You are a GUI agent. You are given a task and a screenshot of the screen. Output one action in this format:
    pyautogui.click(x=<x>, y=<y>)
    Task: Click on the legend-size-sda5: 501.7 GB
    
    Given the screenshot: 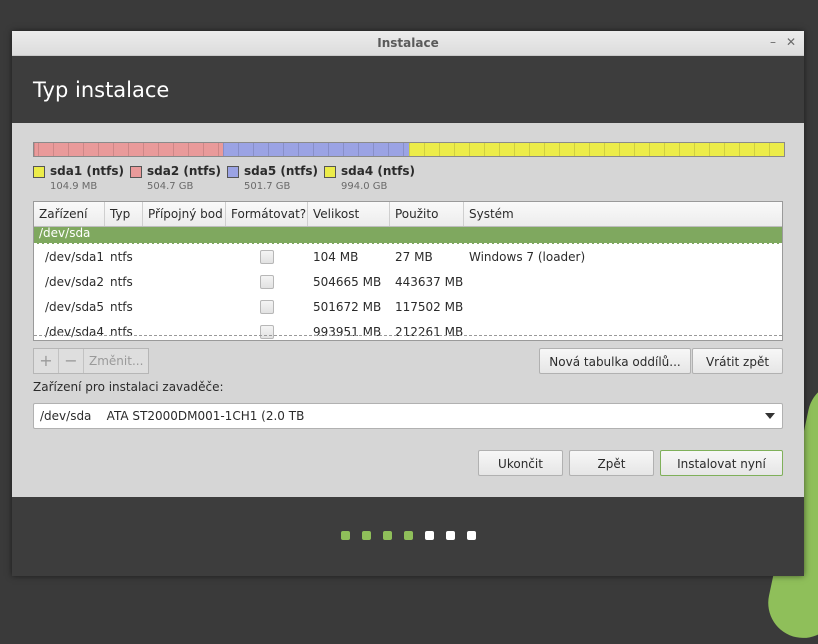 What is the action you would take?
    pyautogui.click(x=267, y=186)
    